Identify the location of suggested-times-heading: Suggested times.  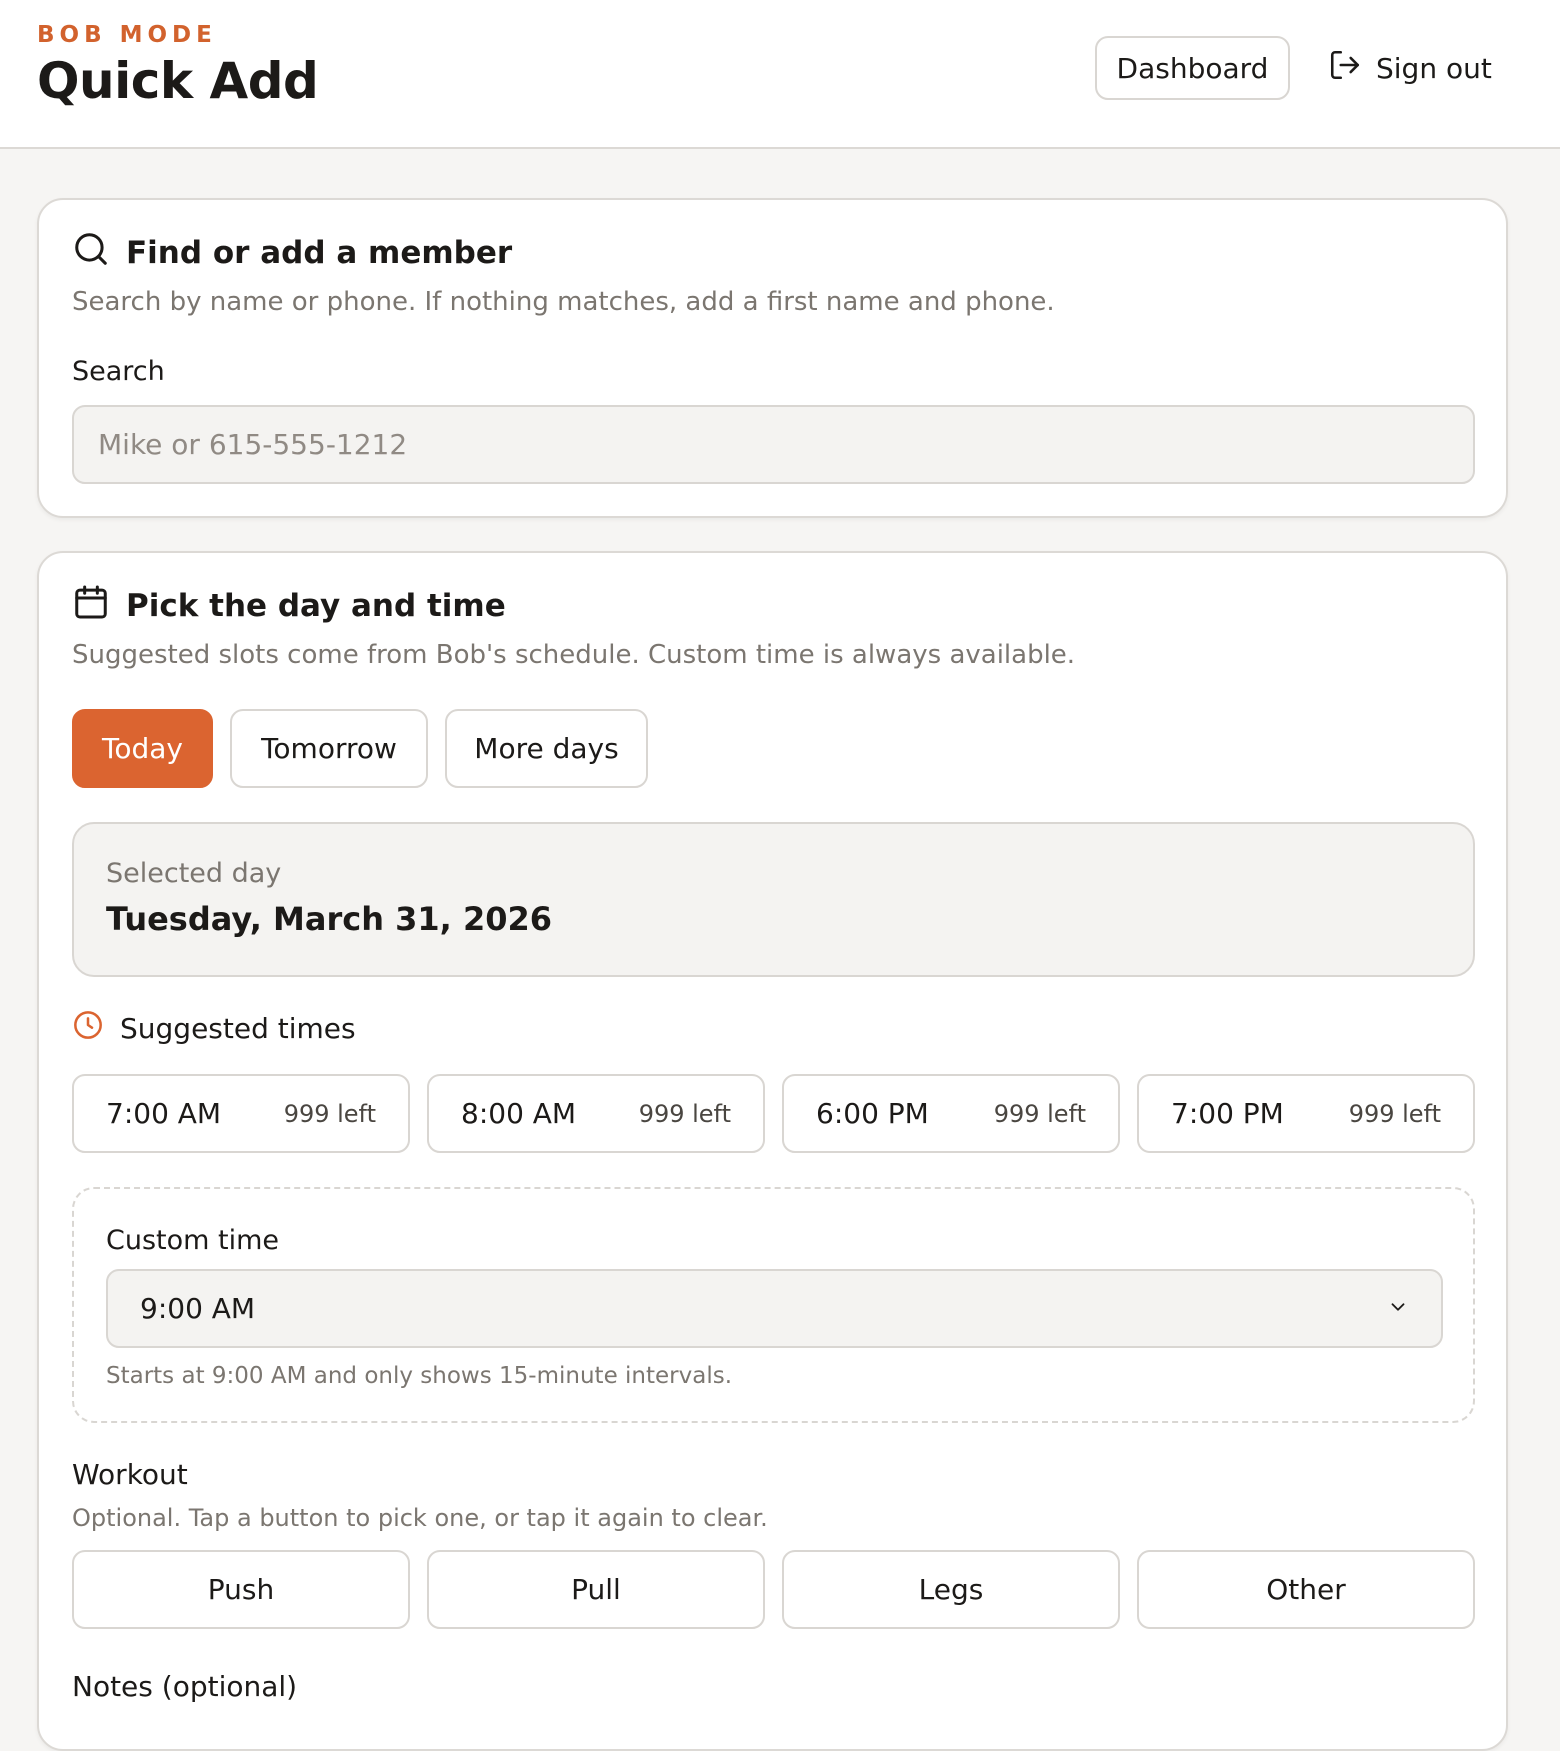
(214, 1028).